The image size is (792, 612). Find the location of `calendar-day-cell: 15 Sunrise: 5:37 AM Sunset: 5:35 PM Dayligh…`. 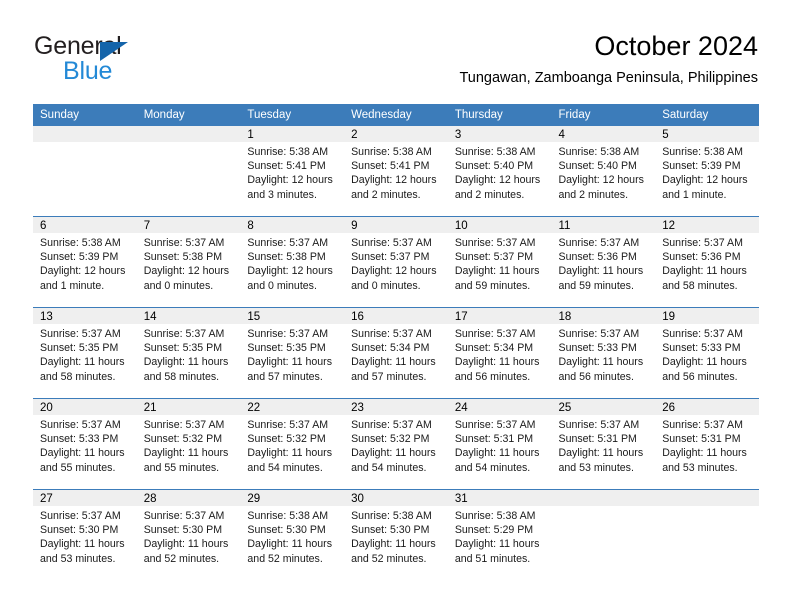

calendar-day-cell: 15 Sunrise: 5:37 AM Sunset: 5:35 PM Dayligh… is located at coordinates (292, 353).